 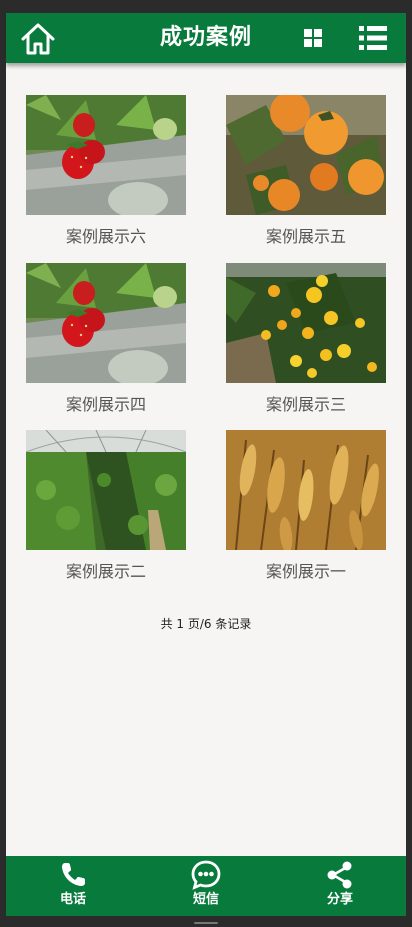 I want to click on case-item: 案例展示五, so click(x=306, y=170).